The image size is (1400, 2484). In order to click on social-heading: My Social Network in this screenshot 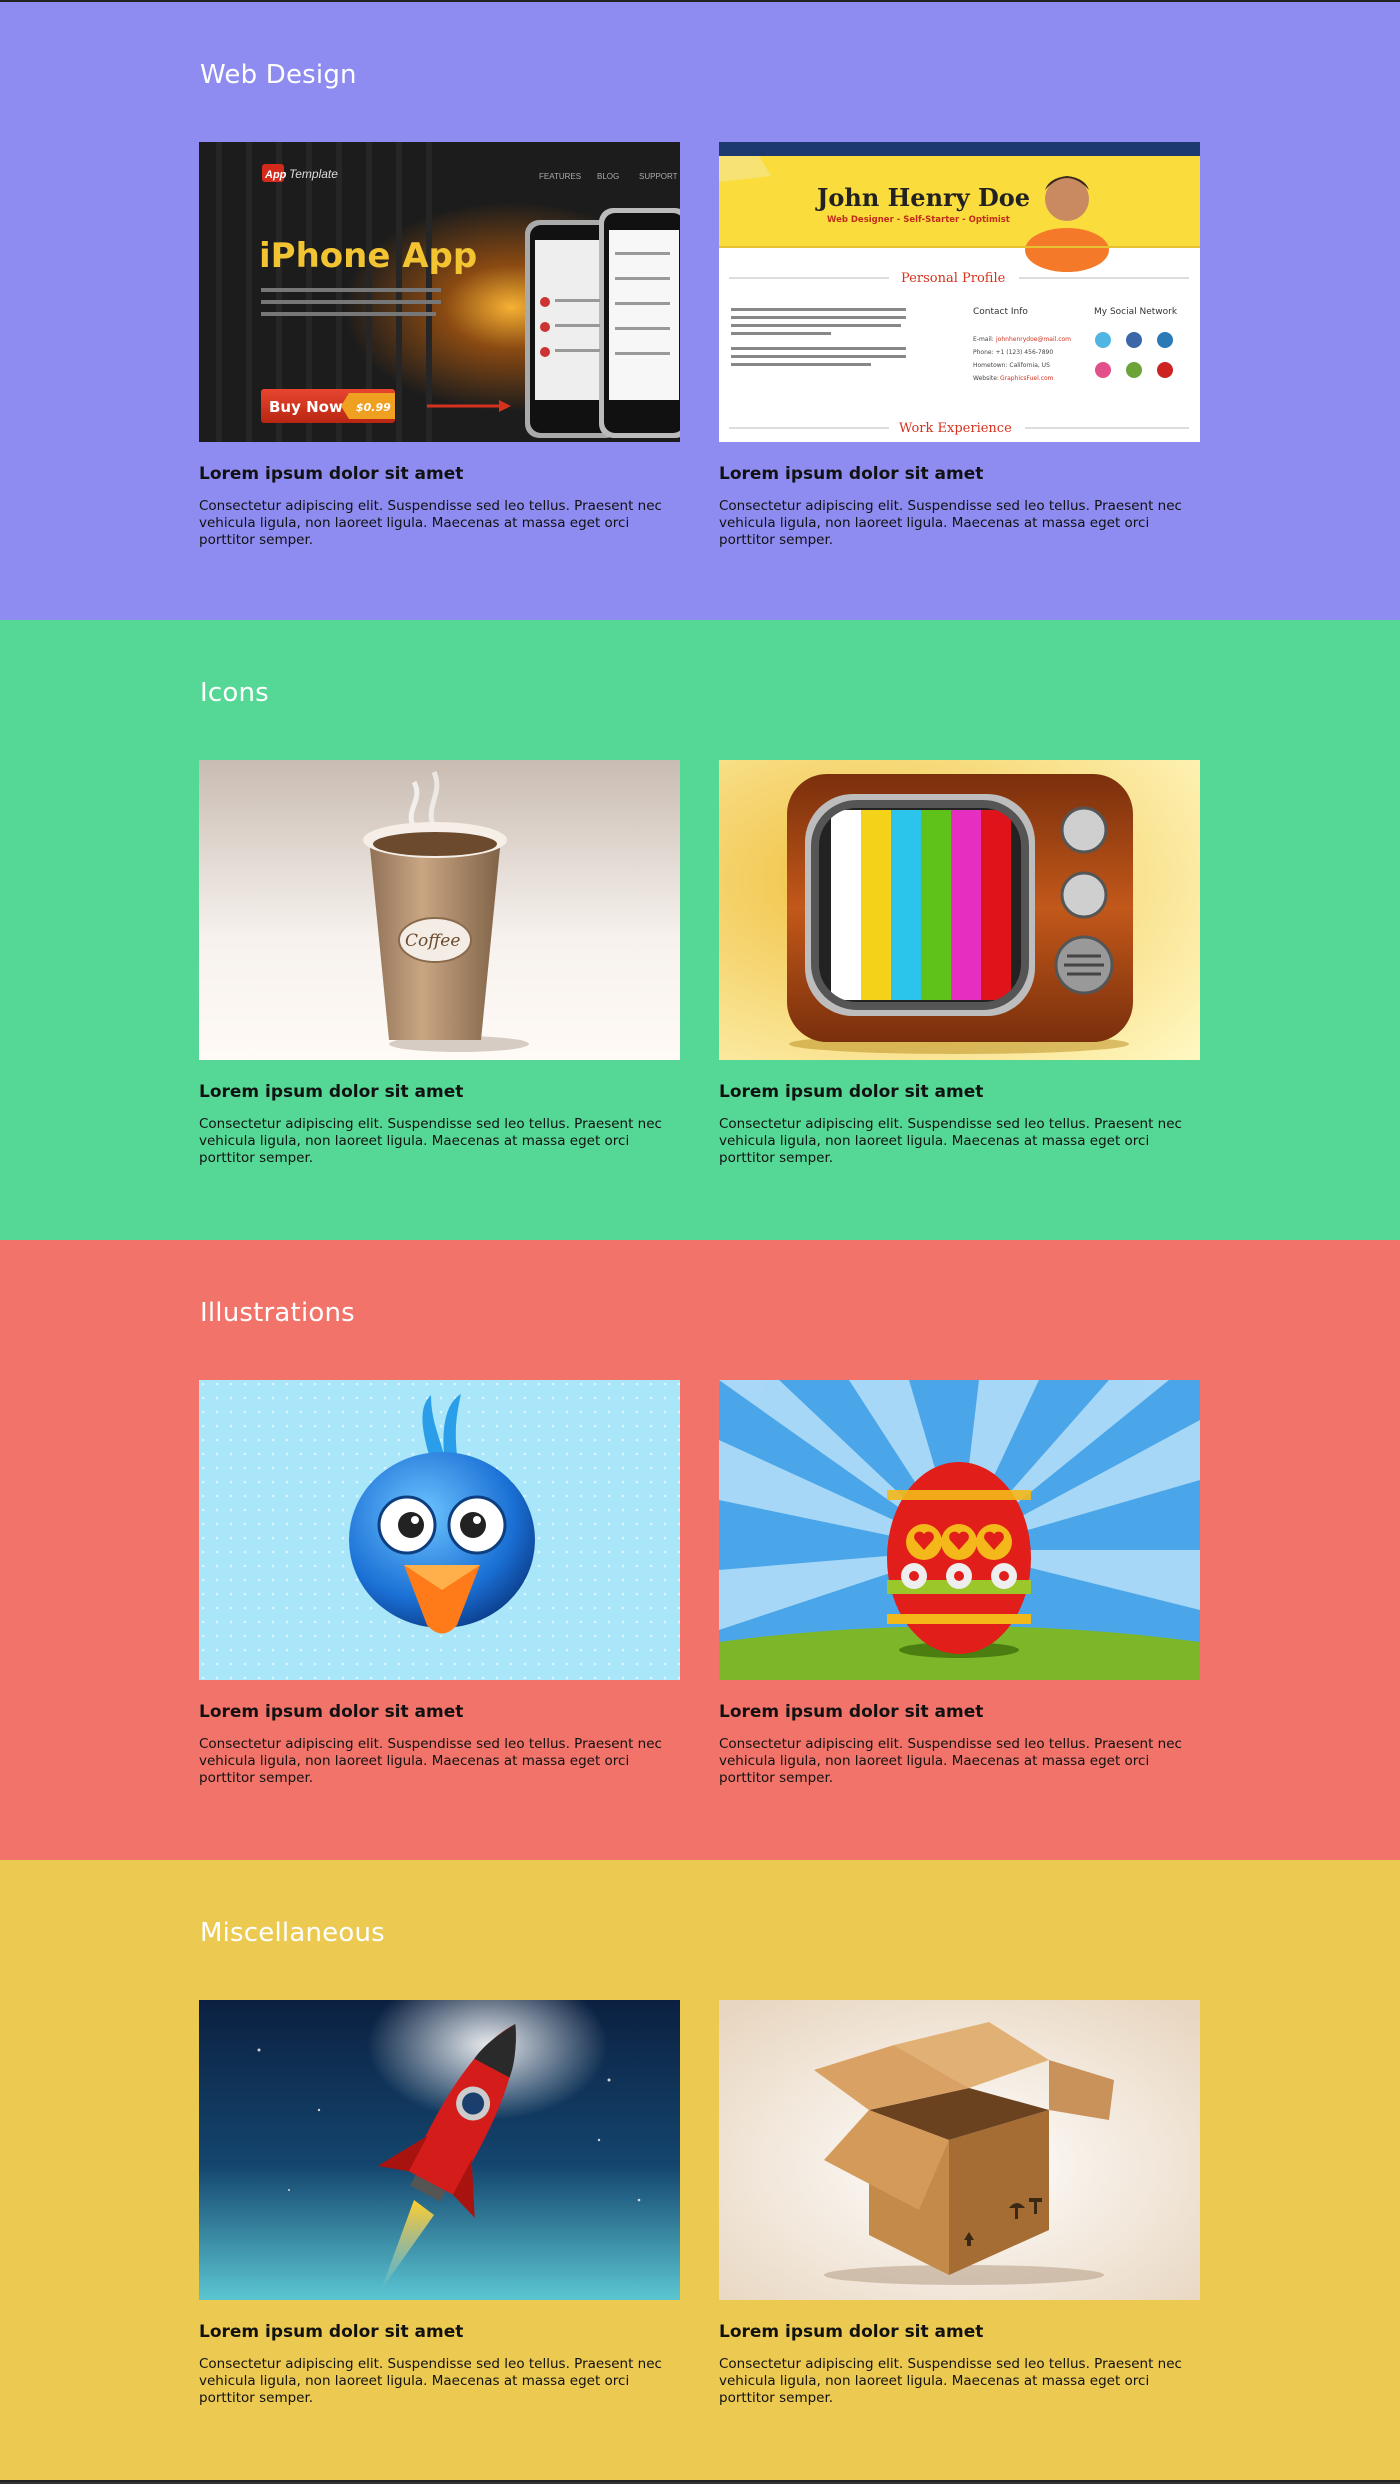, I will do `click(1136, 312)`.